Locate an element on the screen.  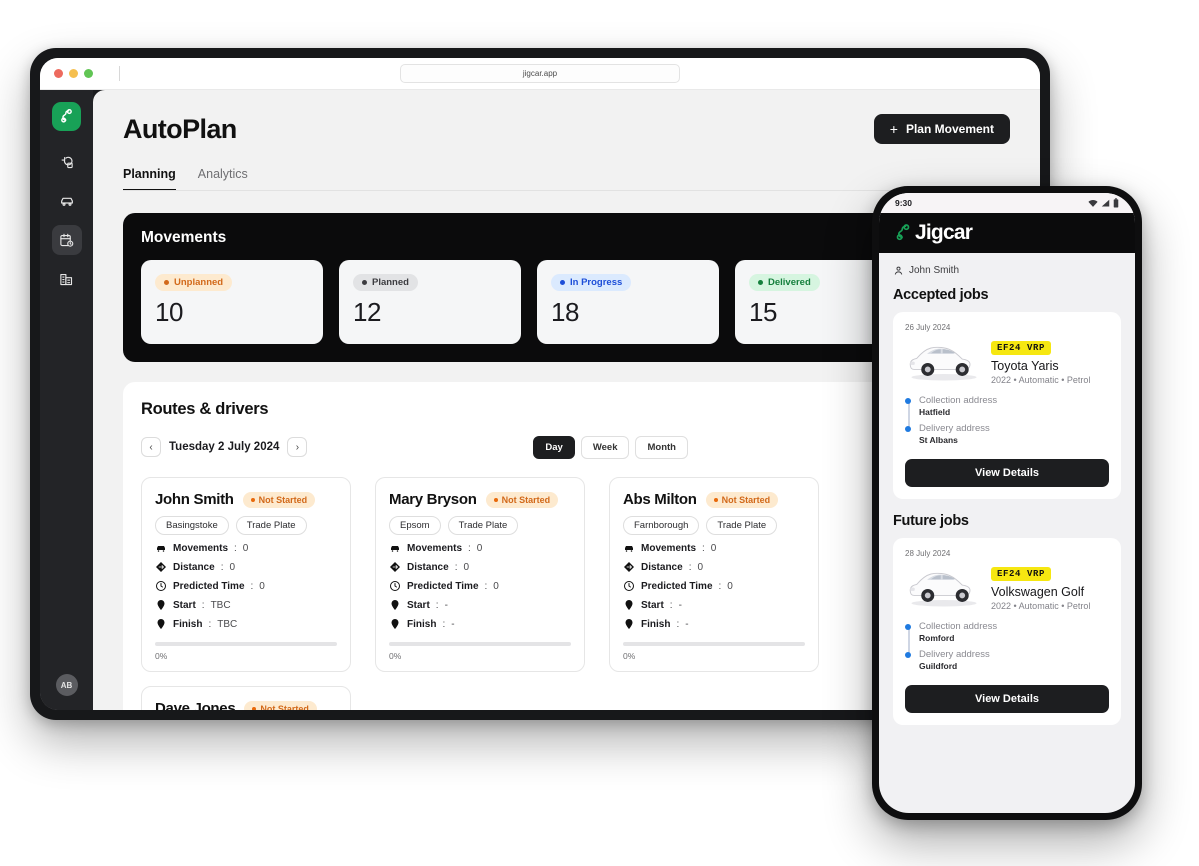
driver-name: Abs Milton is located at coordinates (660, 499).